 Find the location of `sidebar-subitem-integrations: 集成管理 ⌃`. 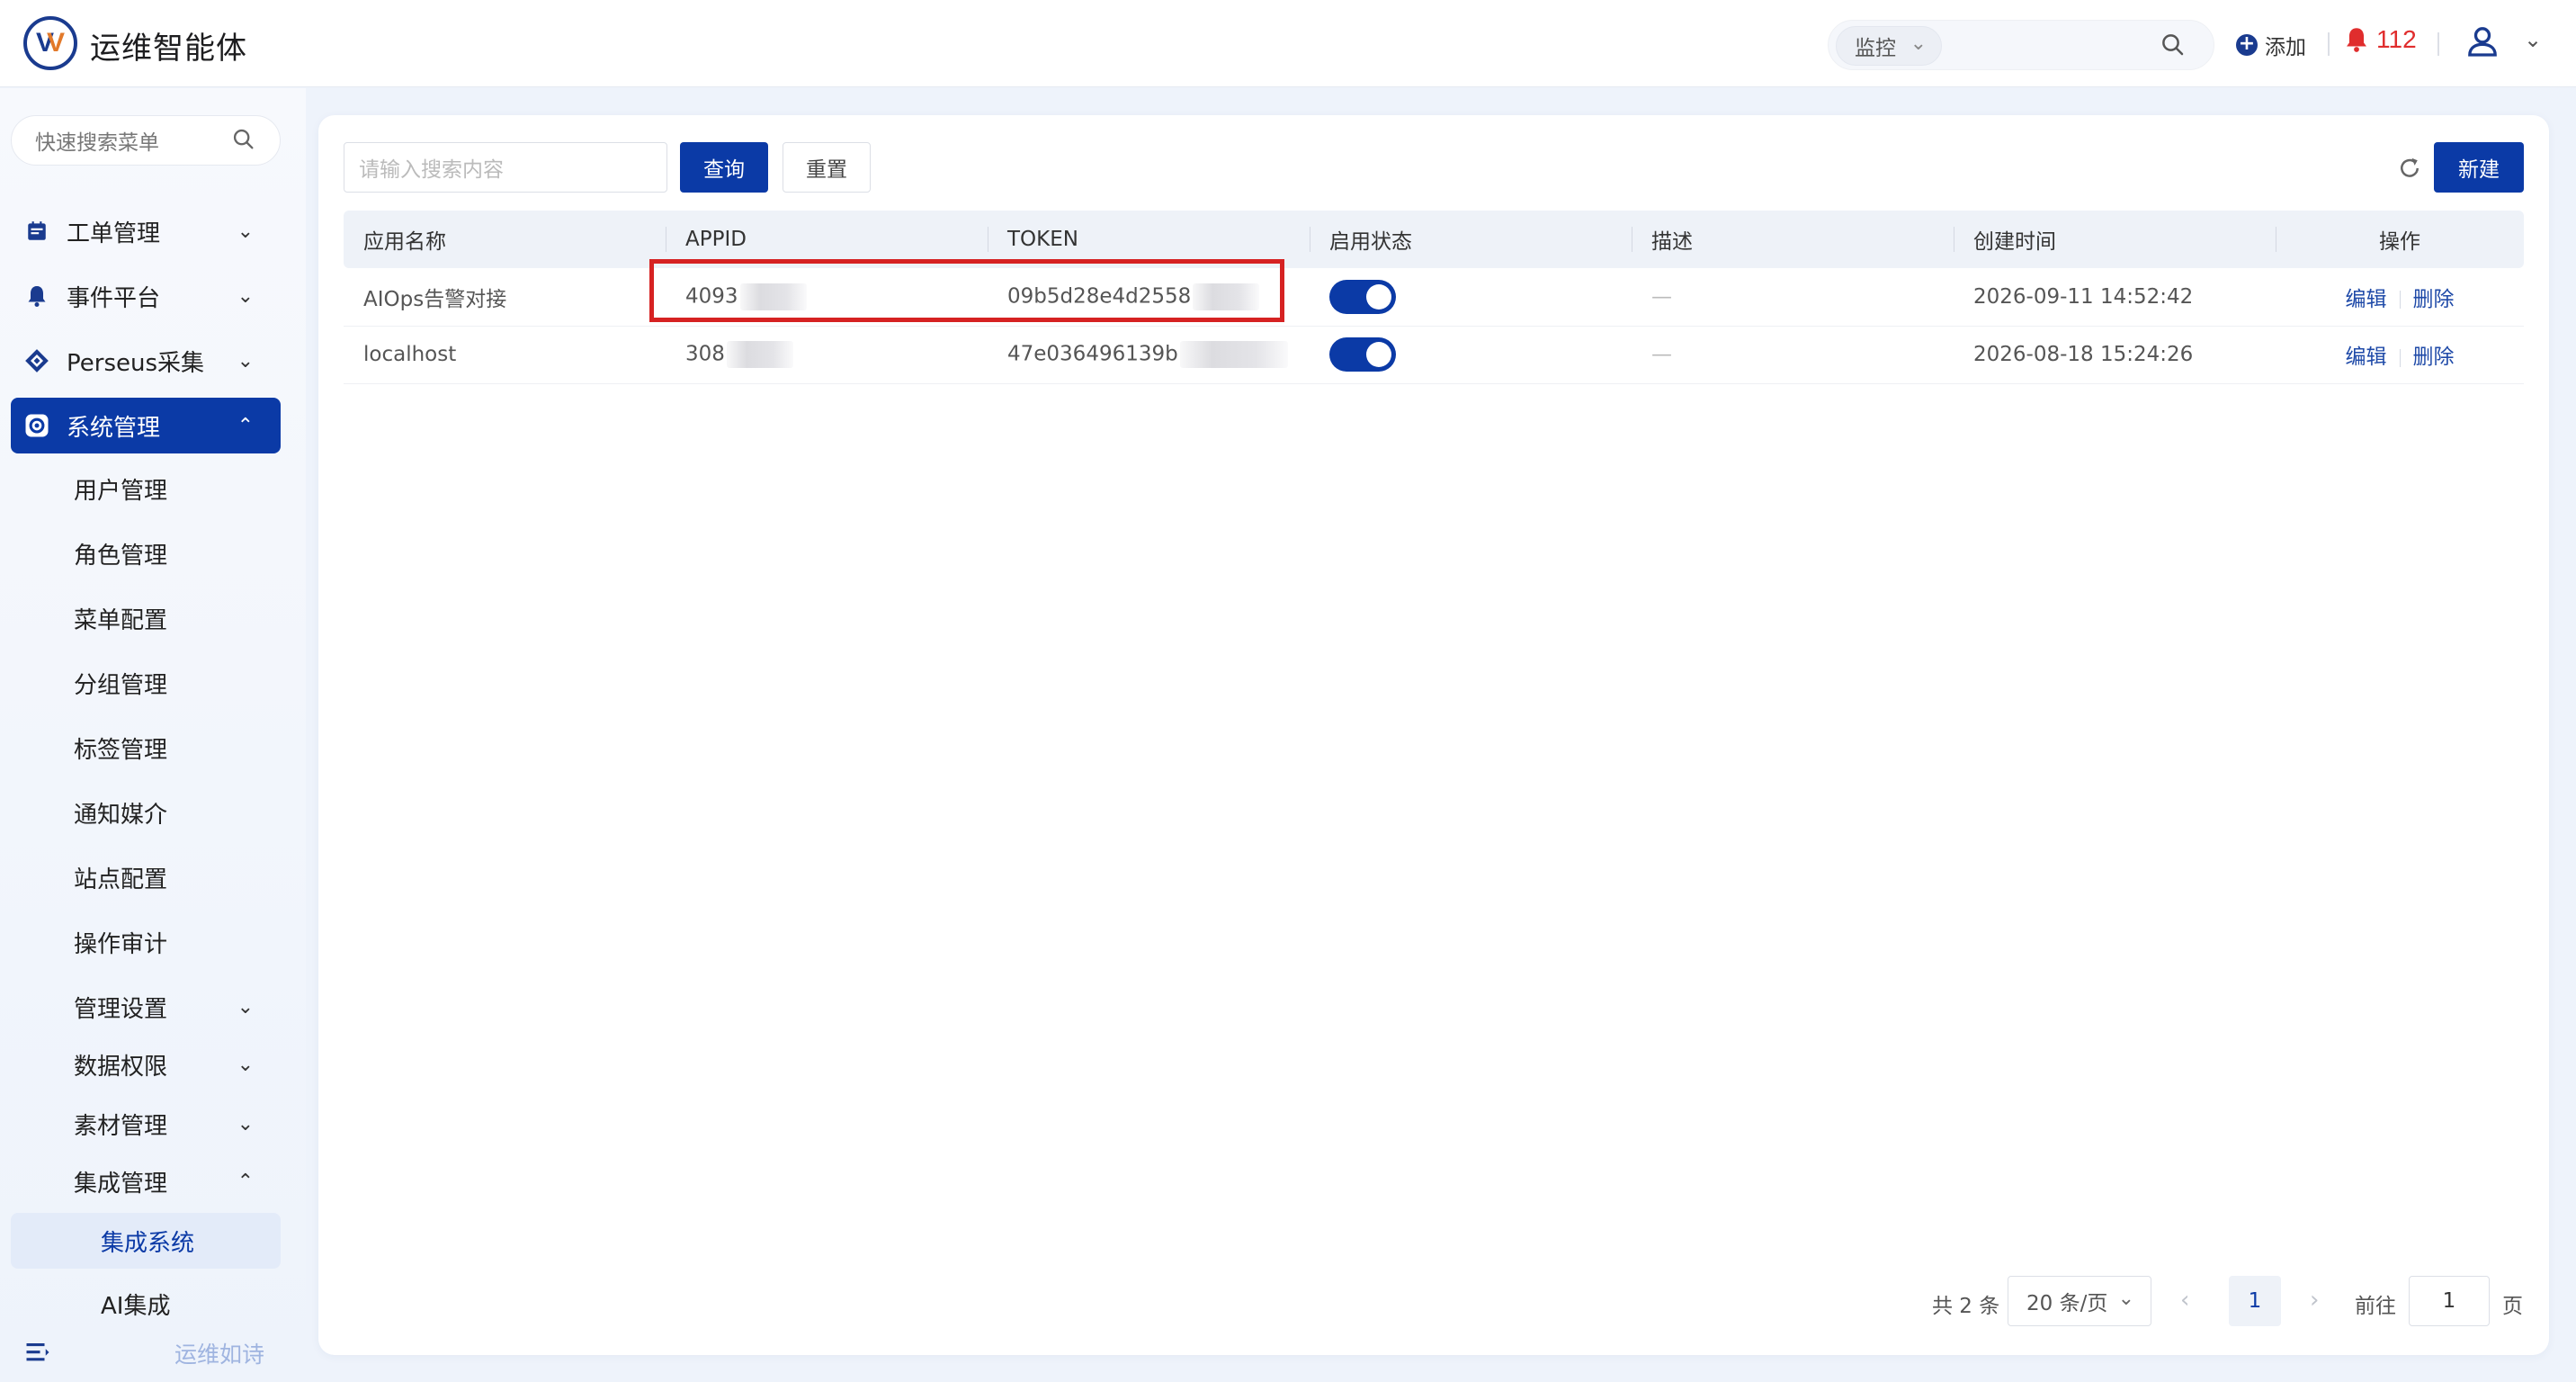

sidebar-subitem-integrations: 集成管理 ⌃ is located at coordinates (146, 1181).